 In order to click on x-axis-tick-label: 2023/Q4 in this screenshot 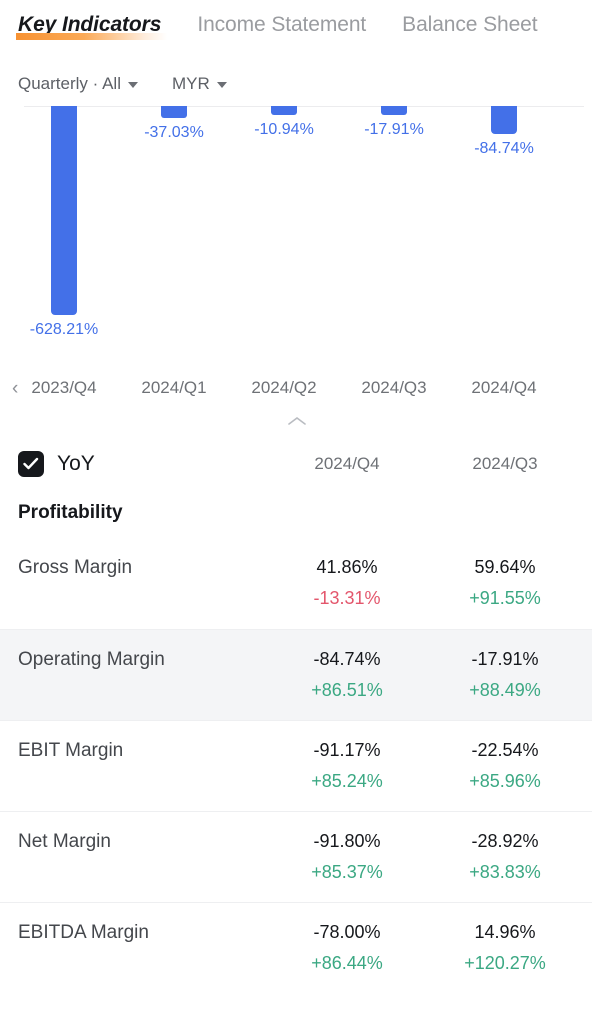, I will do `click(64, 387)`.